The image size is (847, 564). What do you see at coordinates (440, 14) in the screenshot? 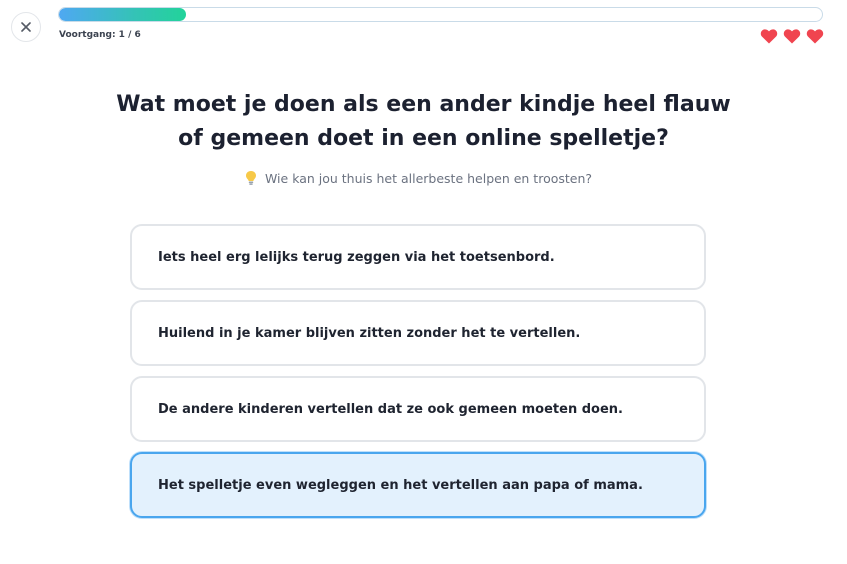
I see `progress-bar` at bounding box center [440, 14].